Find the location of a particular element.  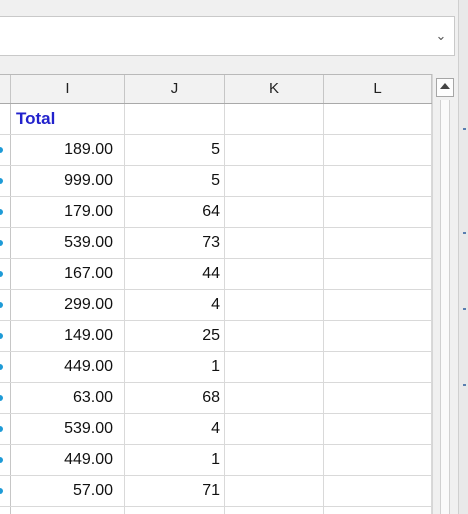

cell-quantity: 68 is located at coordinates (175, 398).